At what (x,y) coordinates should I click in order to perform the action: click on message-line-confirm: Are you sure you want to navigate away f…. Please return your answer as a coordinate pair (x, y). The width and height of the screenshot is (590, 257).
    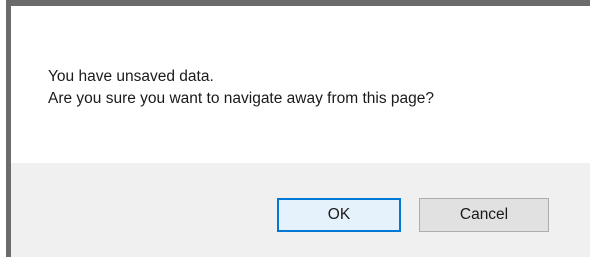
    Looking at the image, I should click on (241, 98).